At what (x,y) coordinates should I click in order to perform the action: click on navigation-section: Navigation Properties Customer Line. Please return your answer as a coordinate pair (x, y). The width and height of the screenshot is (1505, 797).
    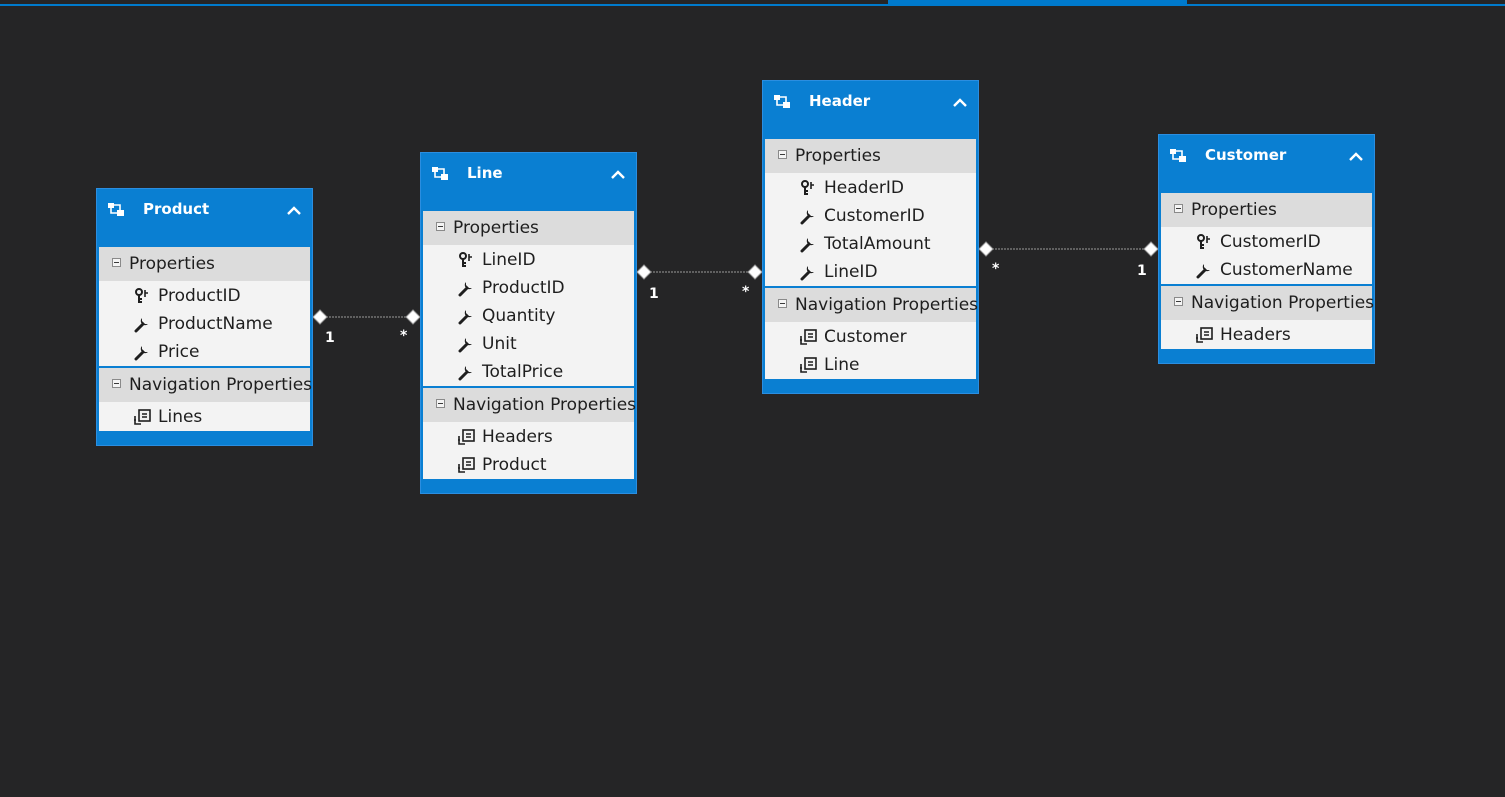
    Looking at the image, I should click on (872, 333).